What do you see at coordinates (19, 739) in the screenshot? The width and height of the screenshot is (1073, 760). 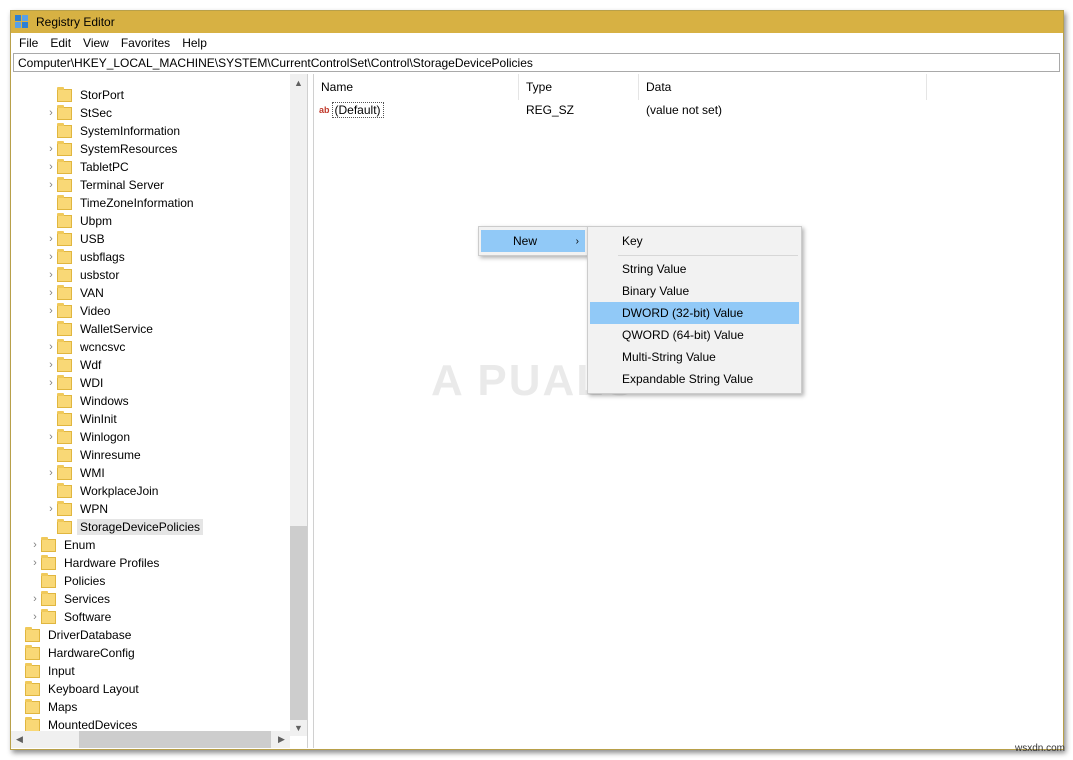 I see `scroll-left-arrow-icon: ◀` at bounding box center [19, 739].